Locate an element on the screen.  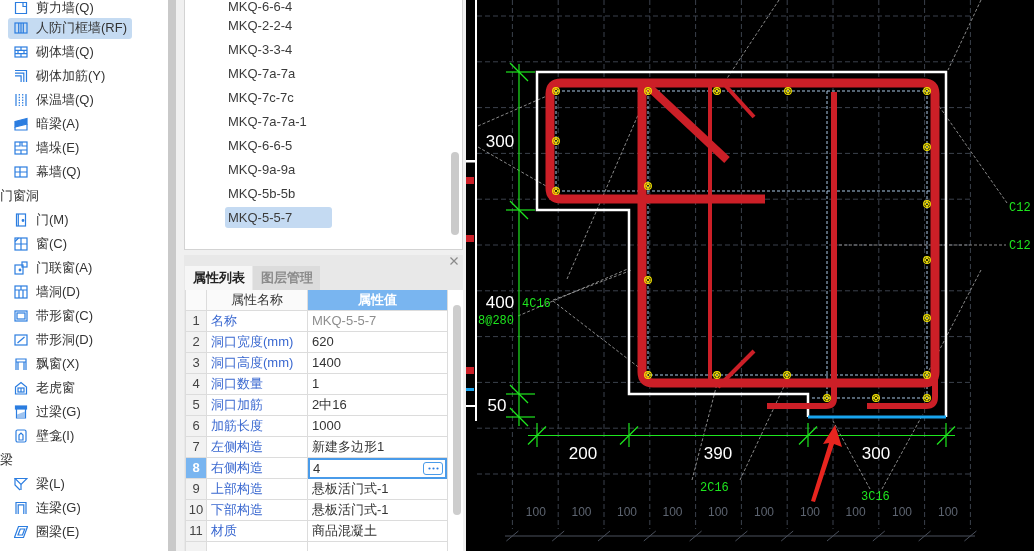
property-value-cell: 悬板活门式-1 is located at coordinates (378, 489).